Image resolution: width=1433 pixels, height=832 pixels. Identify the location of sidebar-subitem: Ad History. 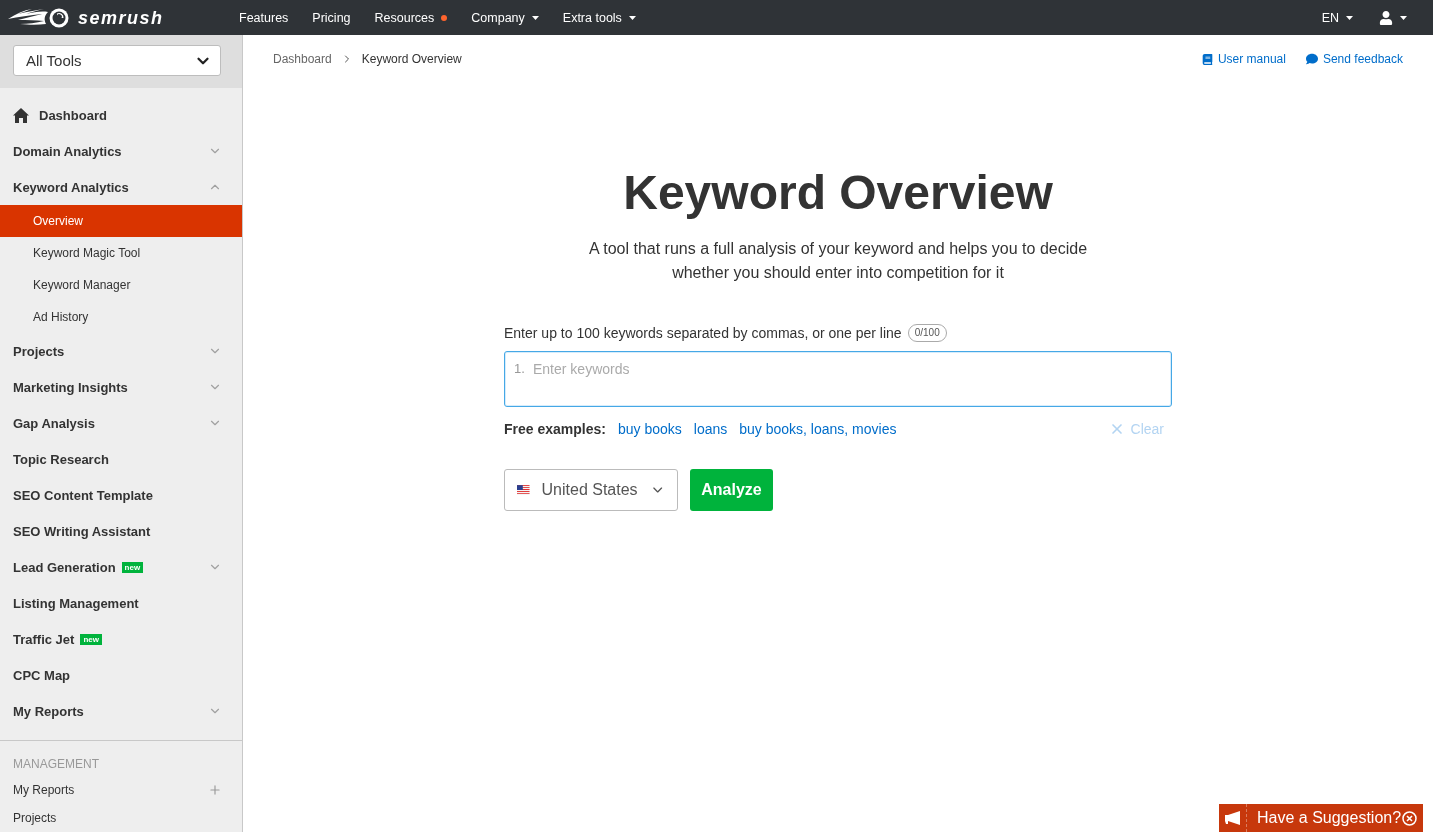
(121, 317).